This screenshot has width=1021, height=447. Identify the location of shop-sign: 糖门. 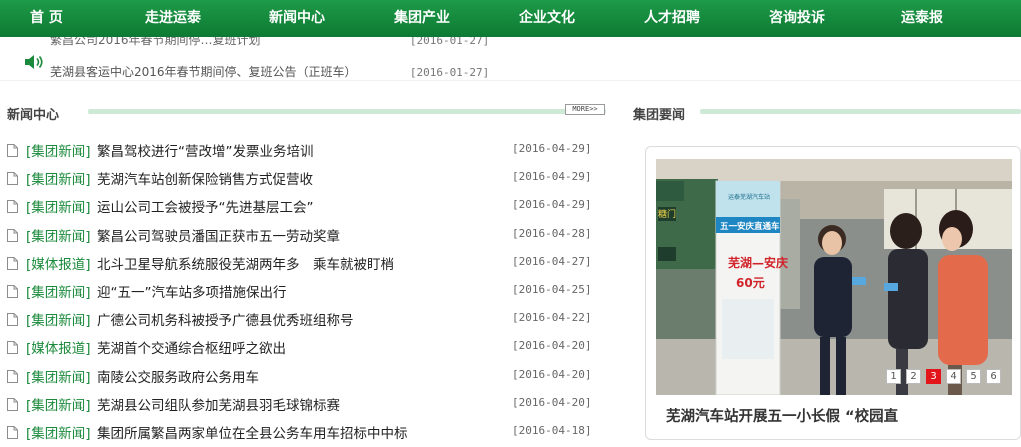
(667, 214).